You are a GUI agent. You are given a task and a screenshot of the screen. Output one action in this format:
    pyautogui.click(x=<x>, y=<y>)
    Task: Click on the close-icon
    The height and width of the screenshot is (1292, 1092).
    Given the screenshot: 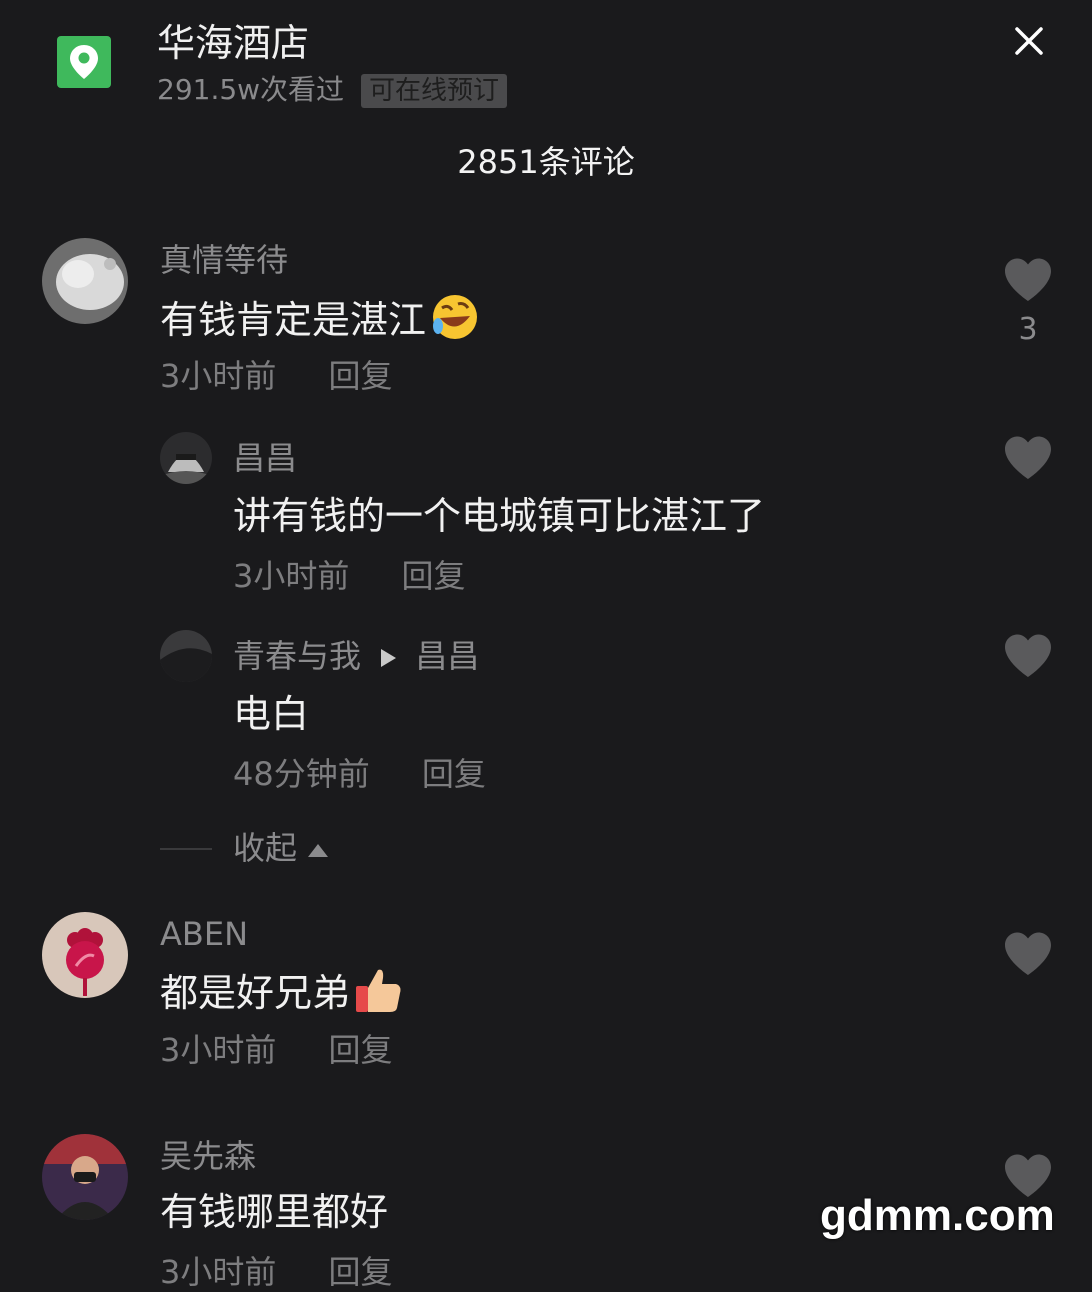 What is the action you would take?
    pyautogui.click(x=1029, y=41)
    